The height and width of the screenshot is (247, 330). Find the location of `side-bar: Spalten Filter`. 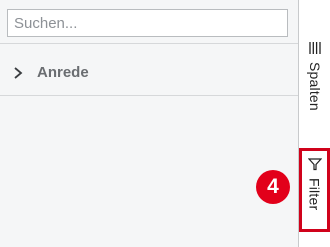

side-bar: Spalten Filter is located at coordinates (314, 123).